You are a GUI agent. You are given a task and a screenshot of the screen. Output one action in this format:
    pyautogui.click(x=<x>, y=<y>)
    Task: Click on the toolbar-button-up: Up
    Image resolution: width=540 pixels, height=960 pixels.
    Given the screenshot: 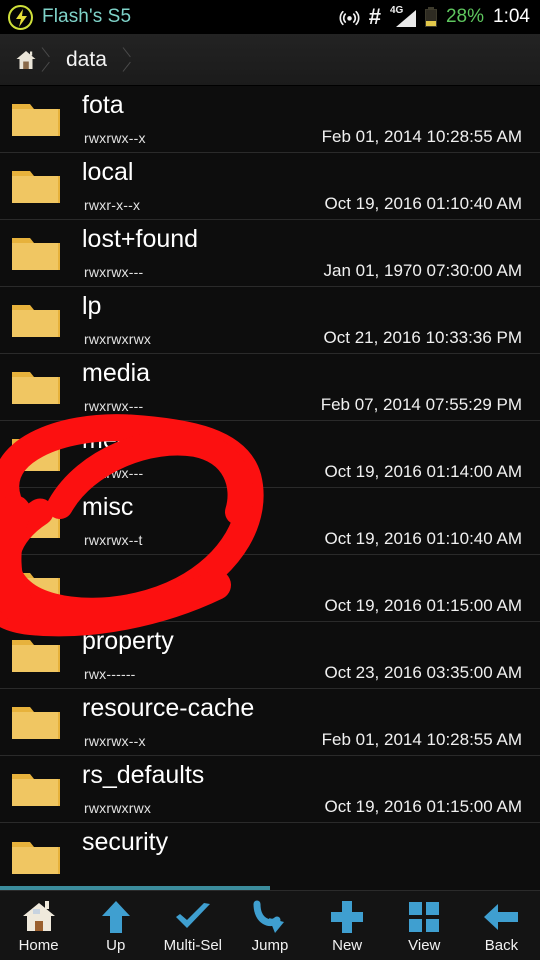 What is the action you would take?
    pyautogui.click(x=115, y=925)
    